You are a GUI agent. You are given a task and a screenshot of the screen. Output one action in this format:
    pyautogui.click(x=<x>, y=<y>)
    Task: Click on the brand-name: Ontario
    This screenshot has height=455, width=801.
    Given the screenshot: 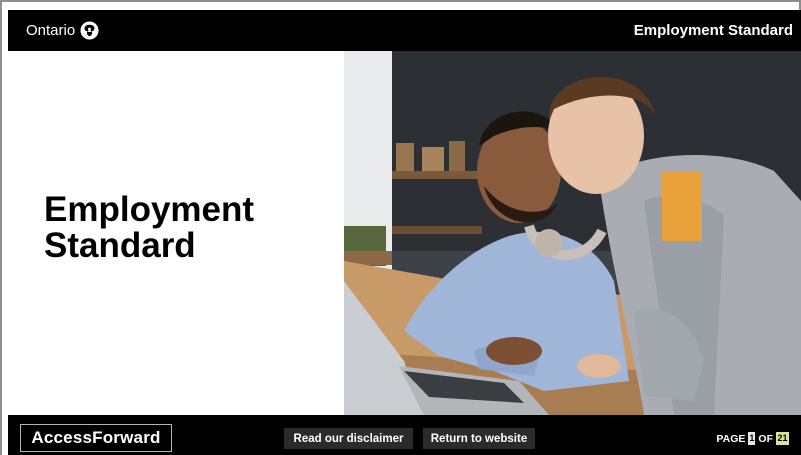 What is the action you would take?
    pyautogui.click(x=51, y=30)
    